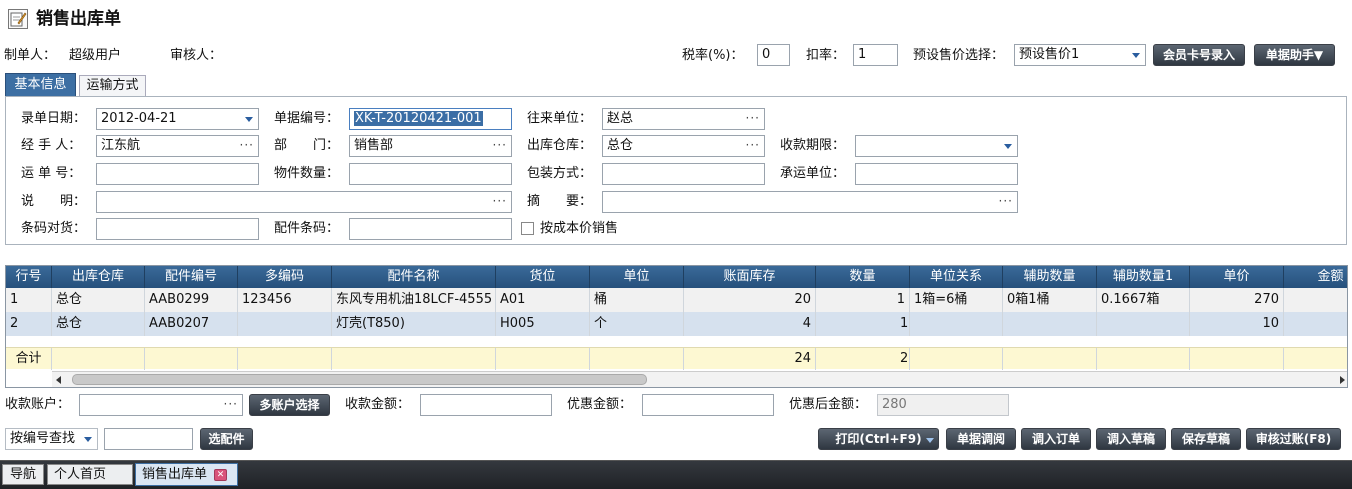 This screenshot has width=1352, height=489. I want to click on row-cell: 10, so click(1237, 324).